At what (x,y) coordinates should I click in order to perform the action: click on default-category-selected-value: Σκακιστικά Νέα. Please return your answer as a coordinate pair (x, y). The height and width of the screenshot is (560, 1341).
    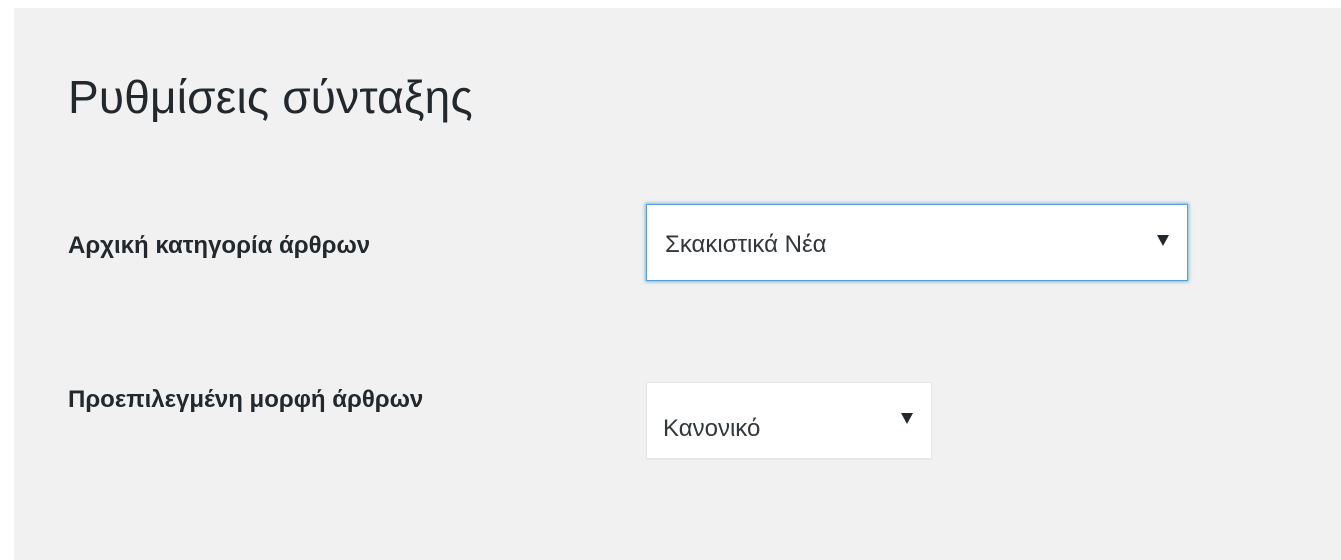
    Looking at the image, I should click on (746, 244).